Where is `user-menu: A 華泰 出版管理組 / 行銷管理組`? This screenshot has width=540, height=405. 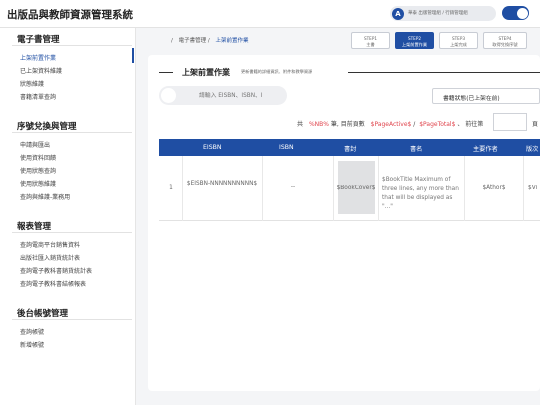 user-menu: A 華泰 出版管理組 / 行銷管理組 is located at coordinates (443, 13).